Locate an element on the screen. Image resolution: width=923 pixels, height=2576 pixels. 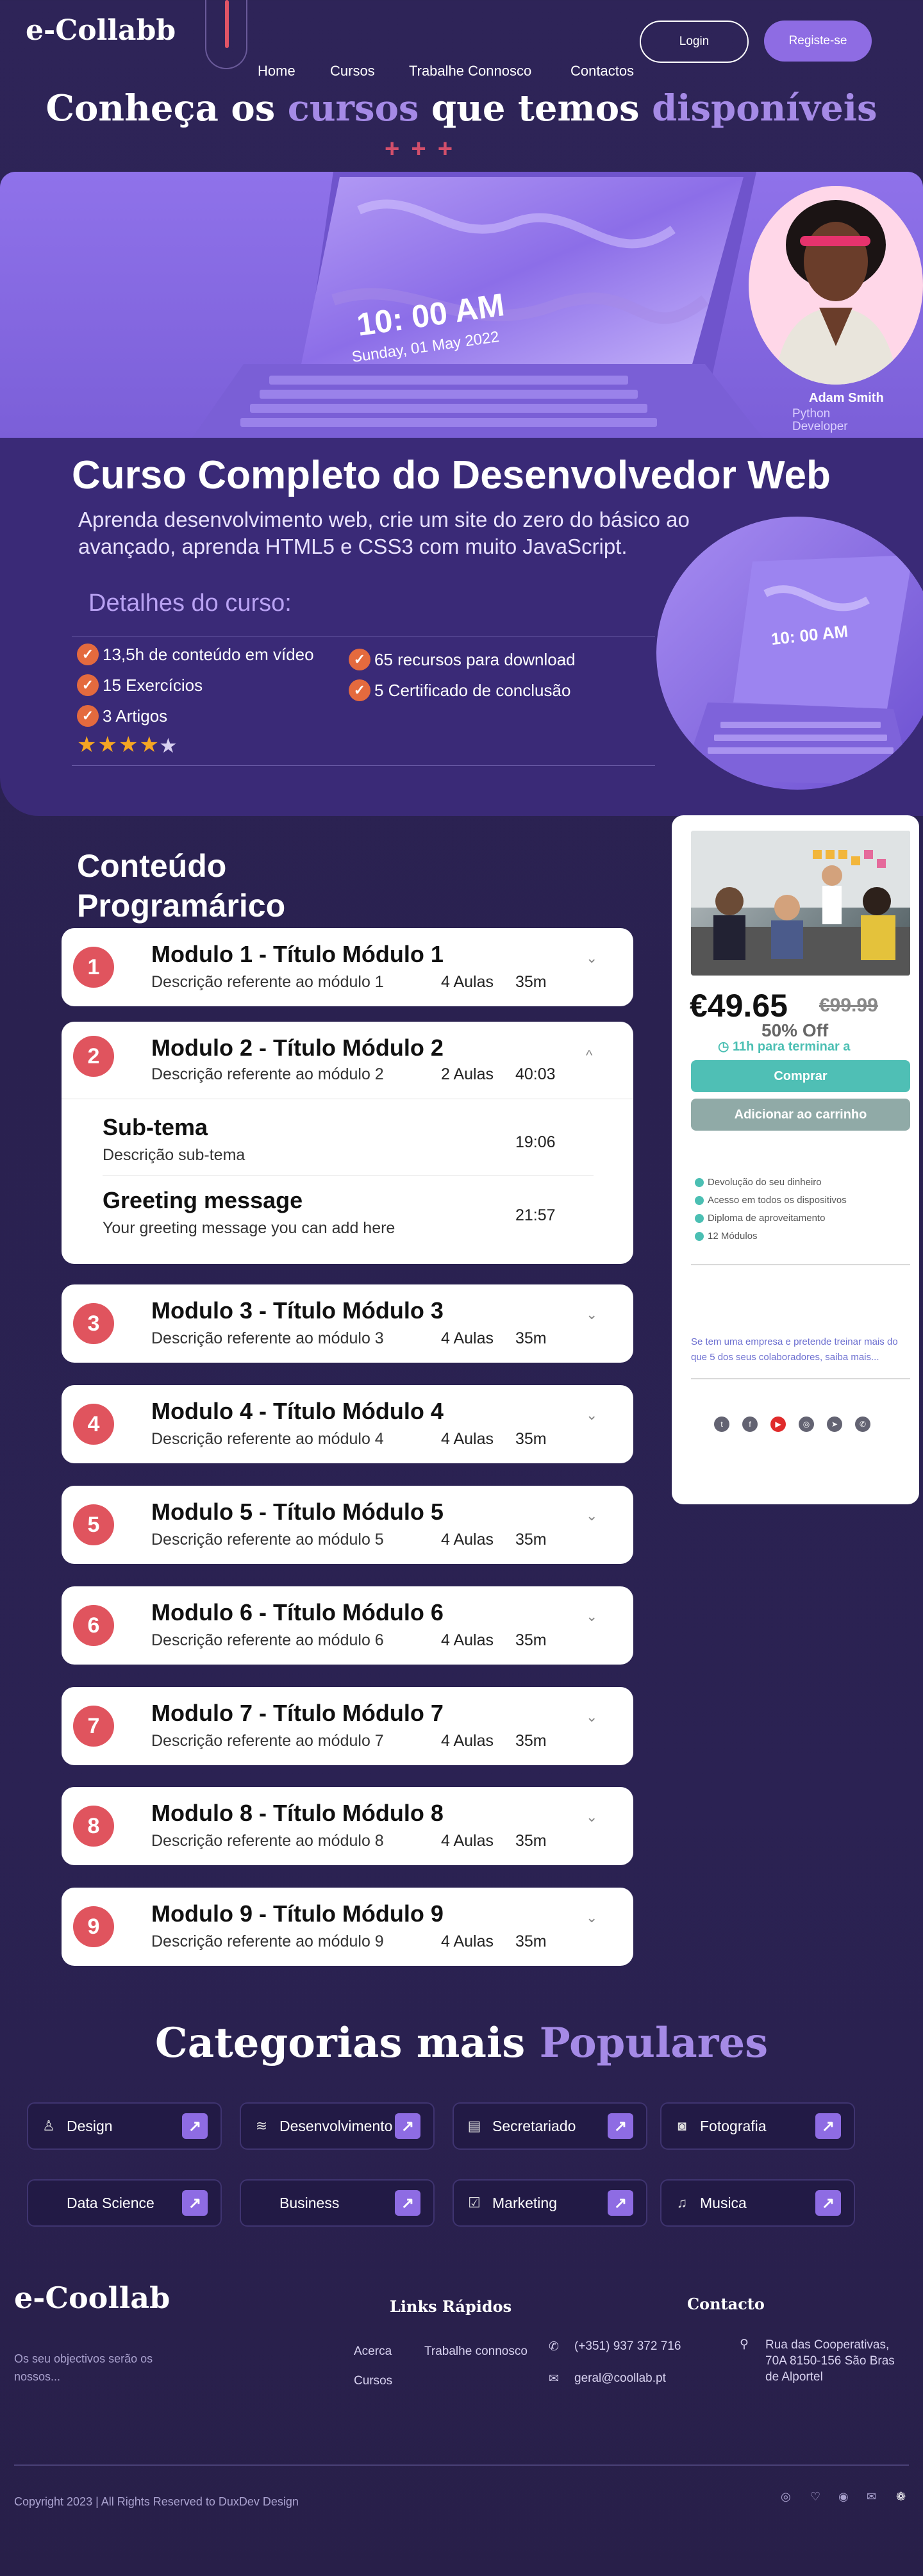
register-button: Registe-se is located at coordinates (818, 41).